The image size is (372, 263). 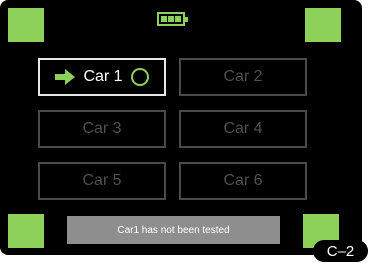 I want to click on car-2-label: Car 2, so click(x=243, y=76).